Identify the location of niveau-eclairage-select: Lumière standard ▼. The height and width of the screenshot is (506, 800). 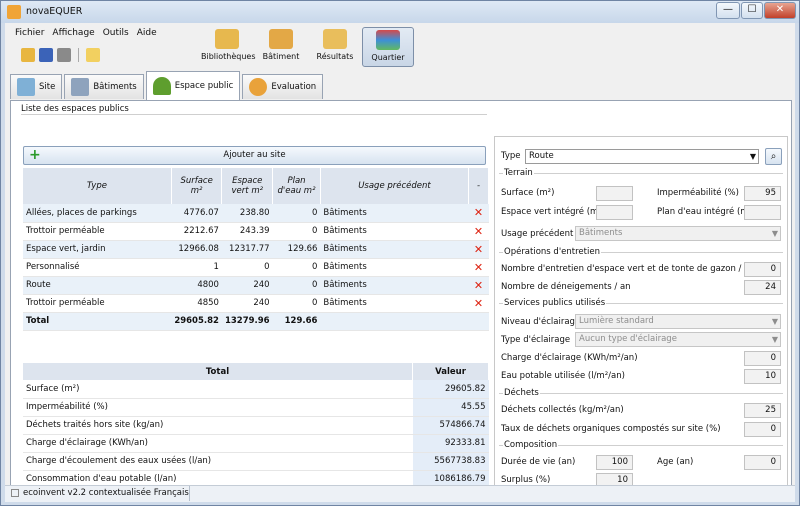
(678, 321).